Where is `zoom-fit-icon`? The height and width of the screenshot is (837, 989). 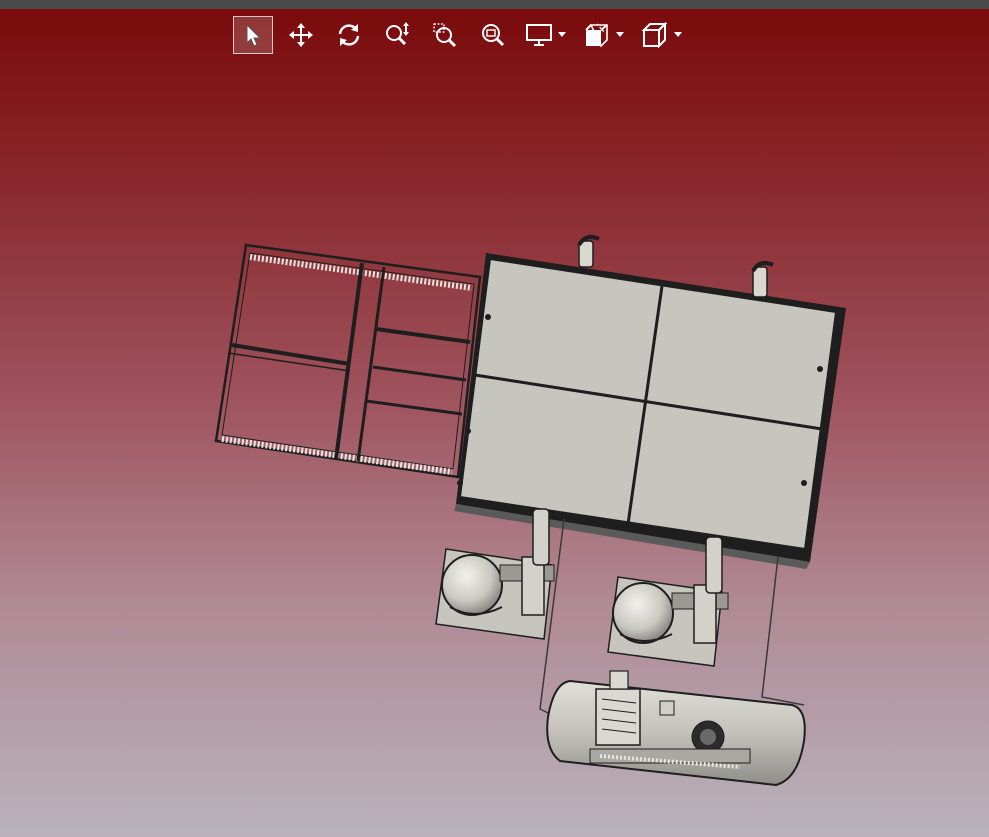 zoom-fit-icon is located at coordinates (493, 35).